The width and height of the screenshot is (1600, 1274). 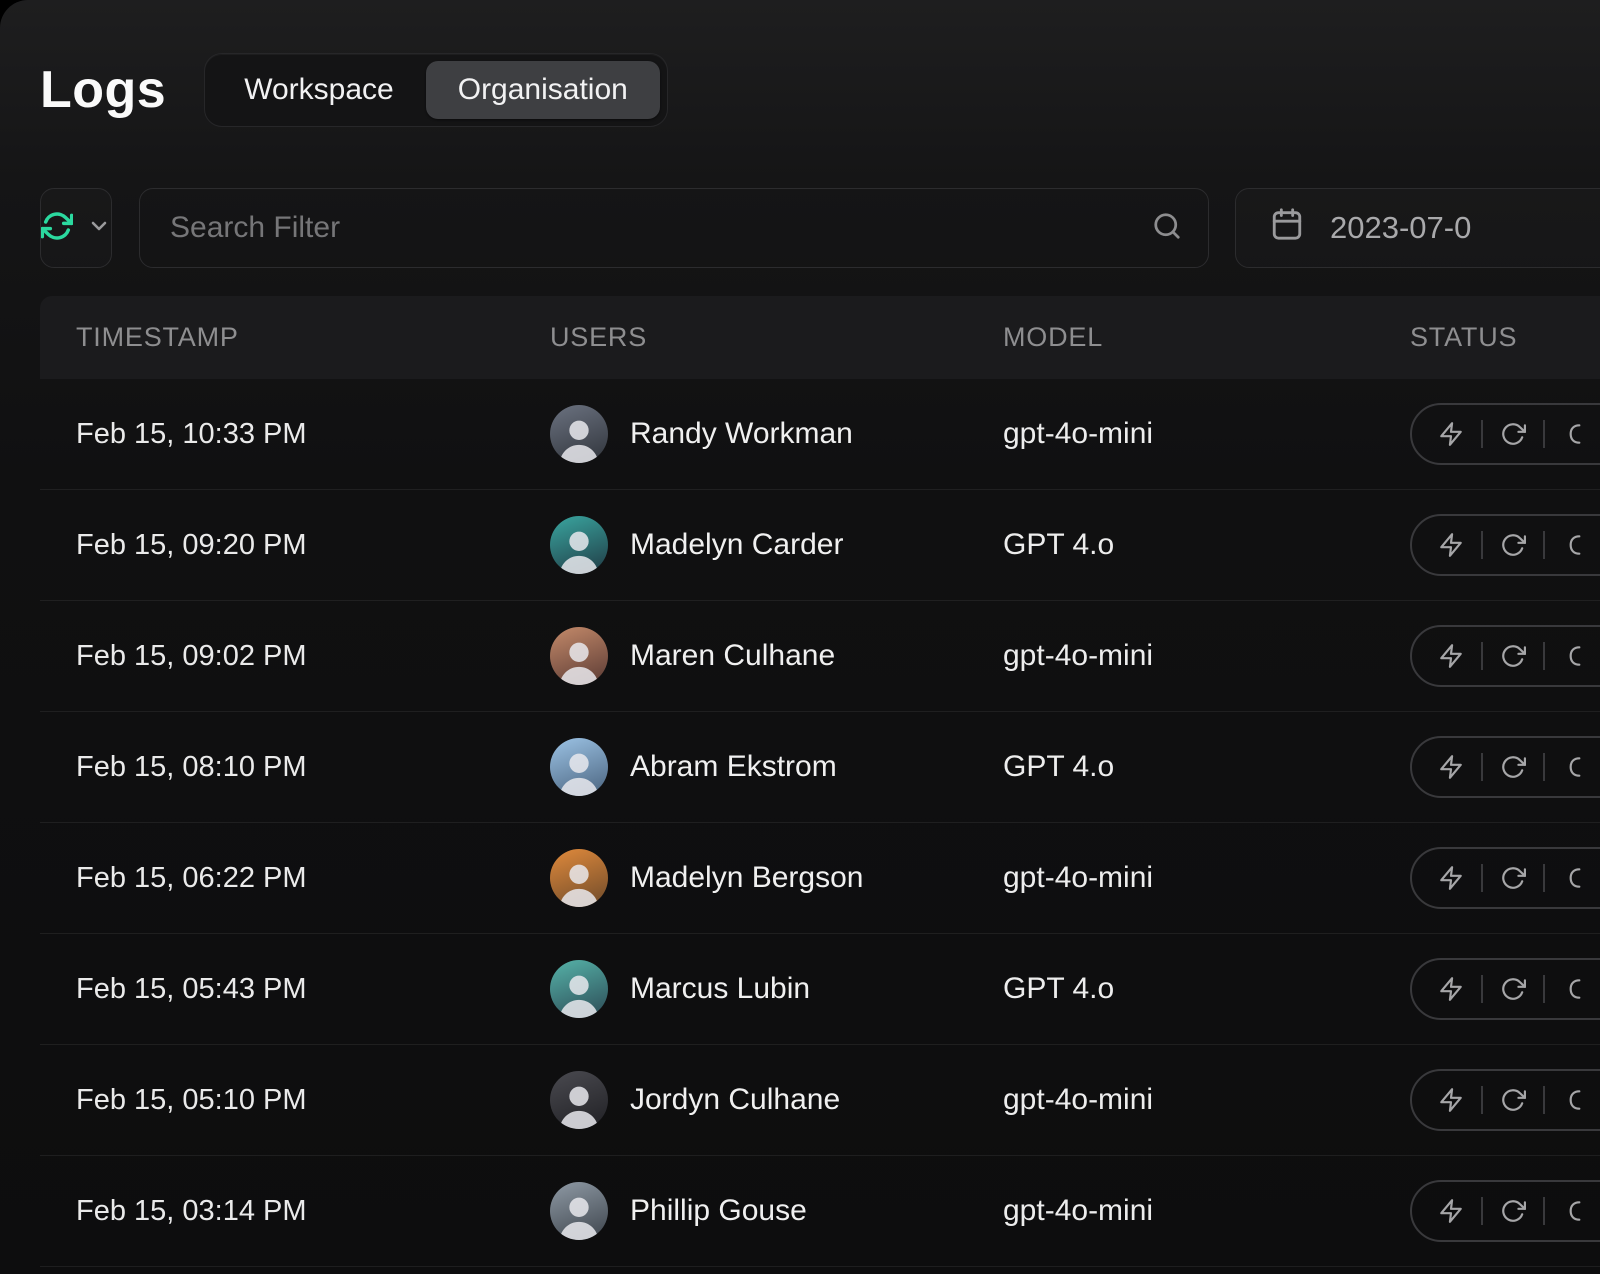 I want to click on timestamp-cell: Feb 15, 09:20 PM, so click(x=191, y=544).